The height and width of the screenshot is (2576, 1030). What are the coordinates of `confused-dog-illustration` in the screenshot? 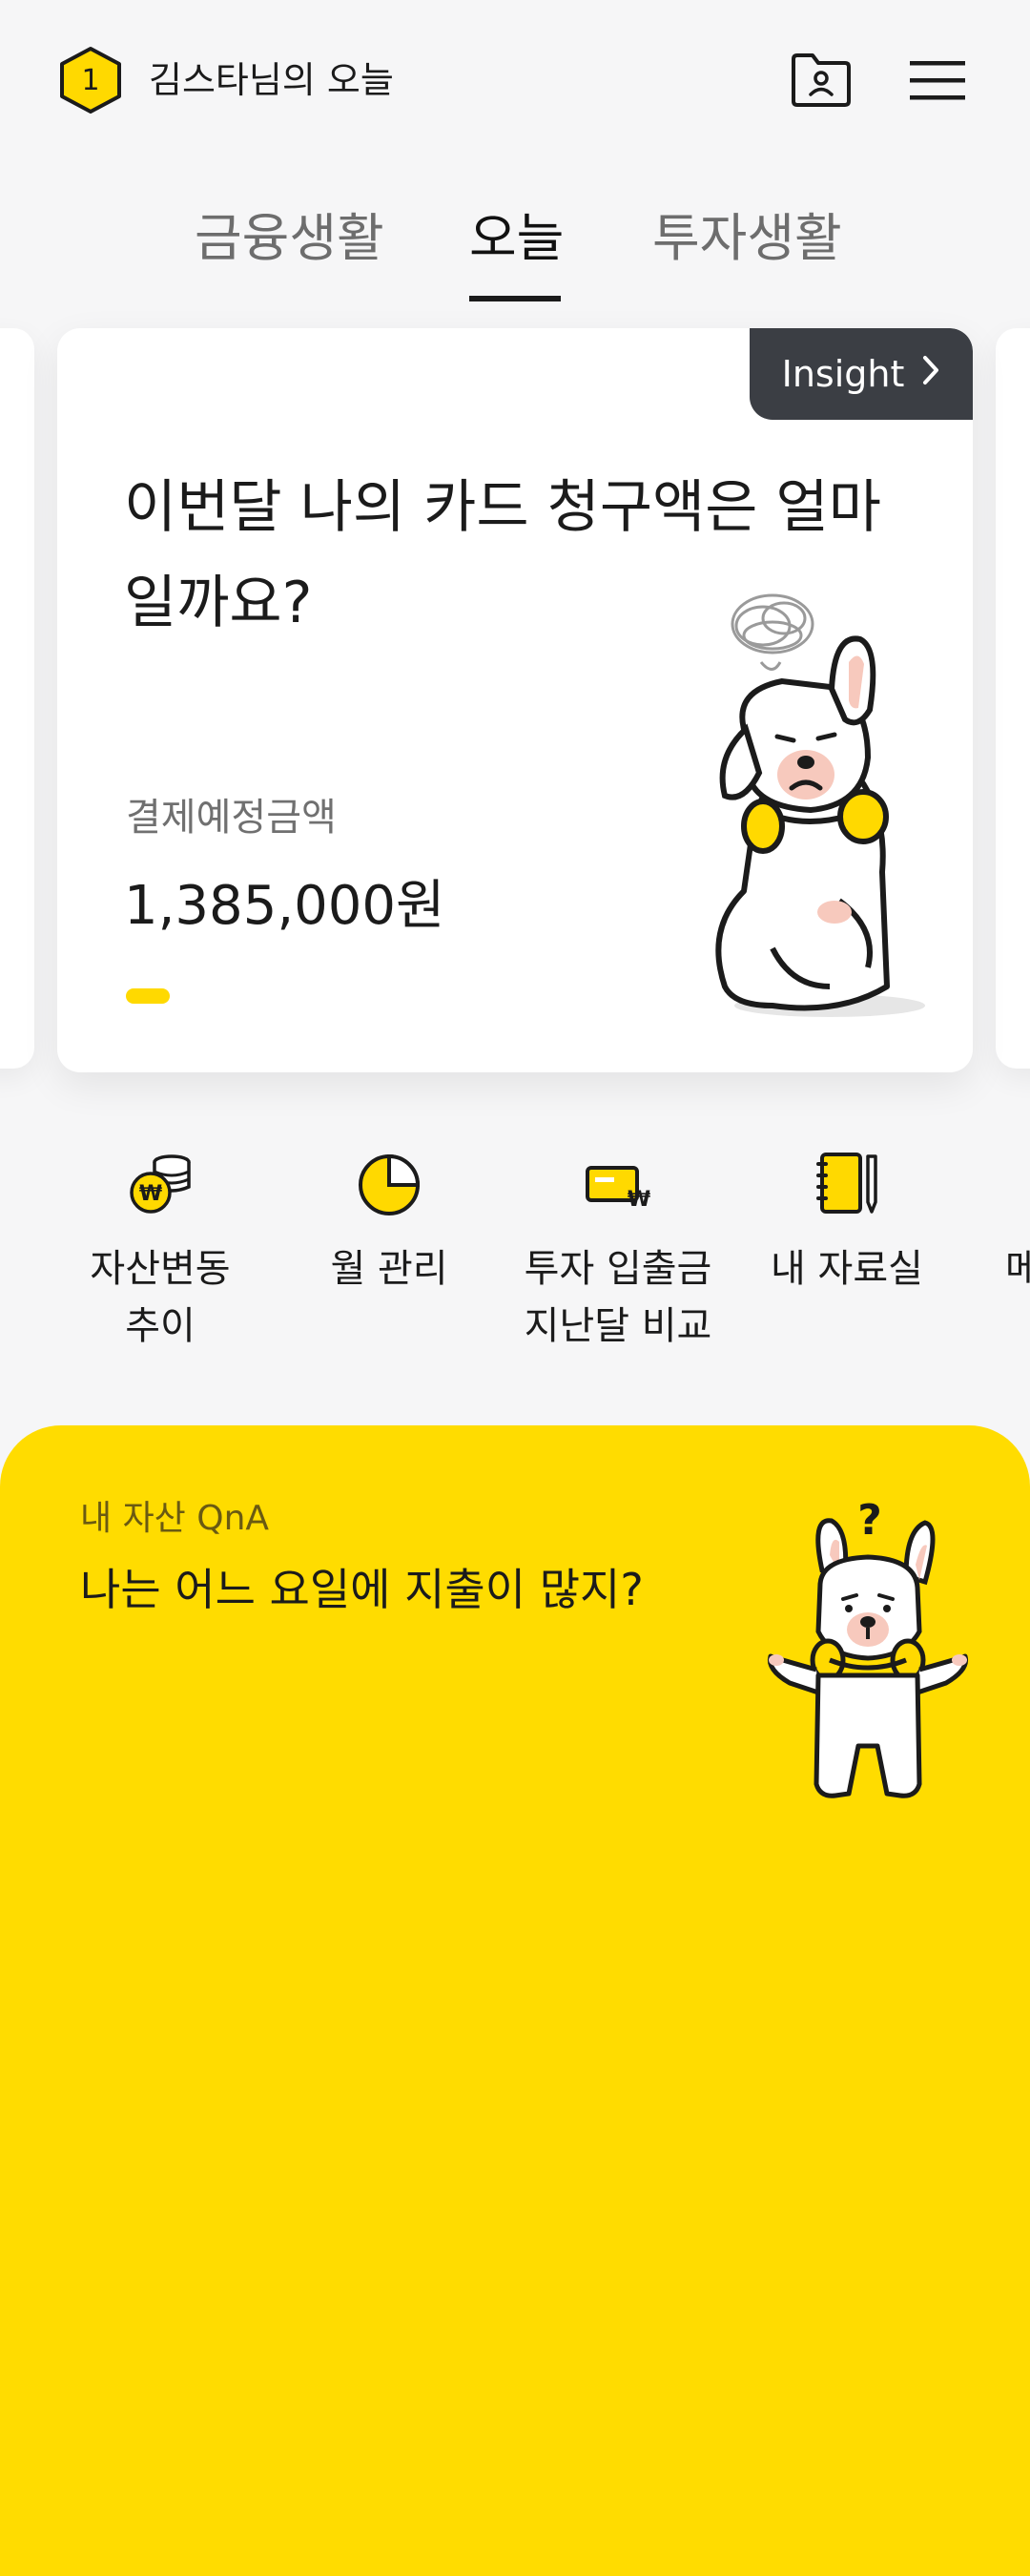 It's located at (811, 805).